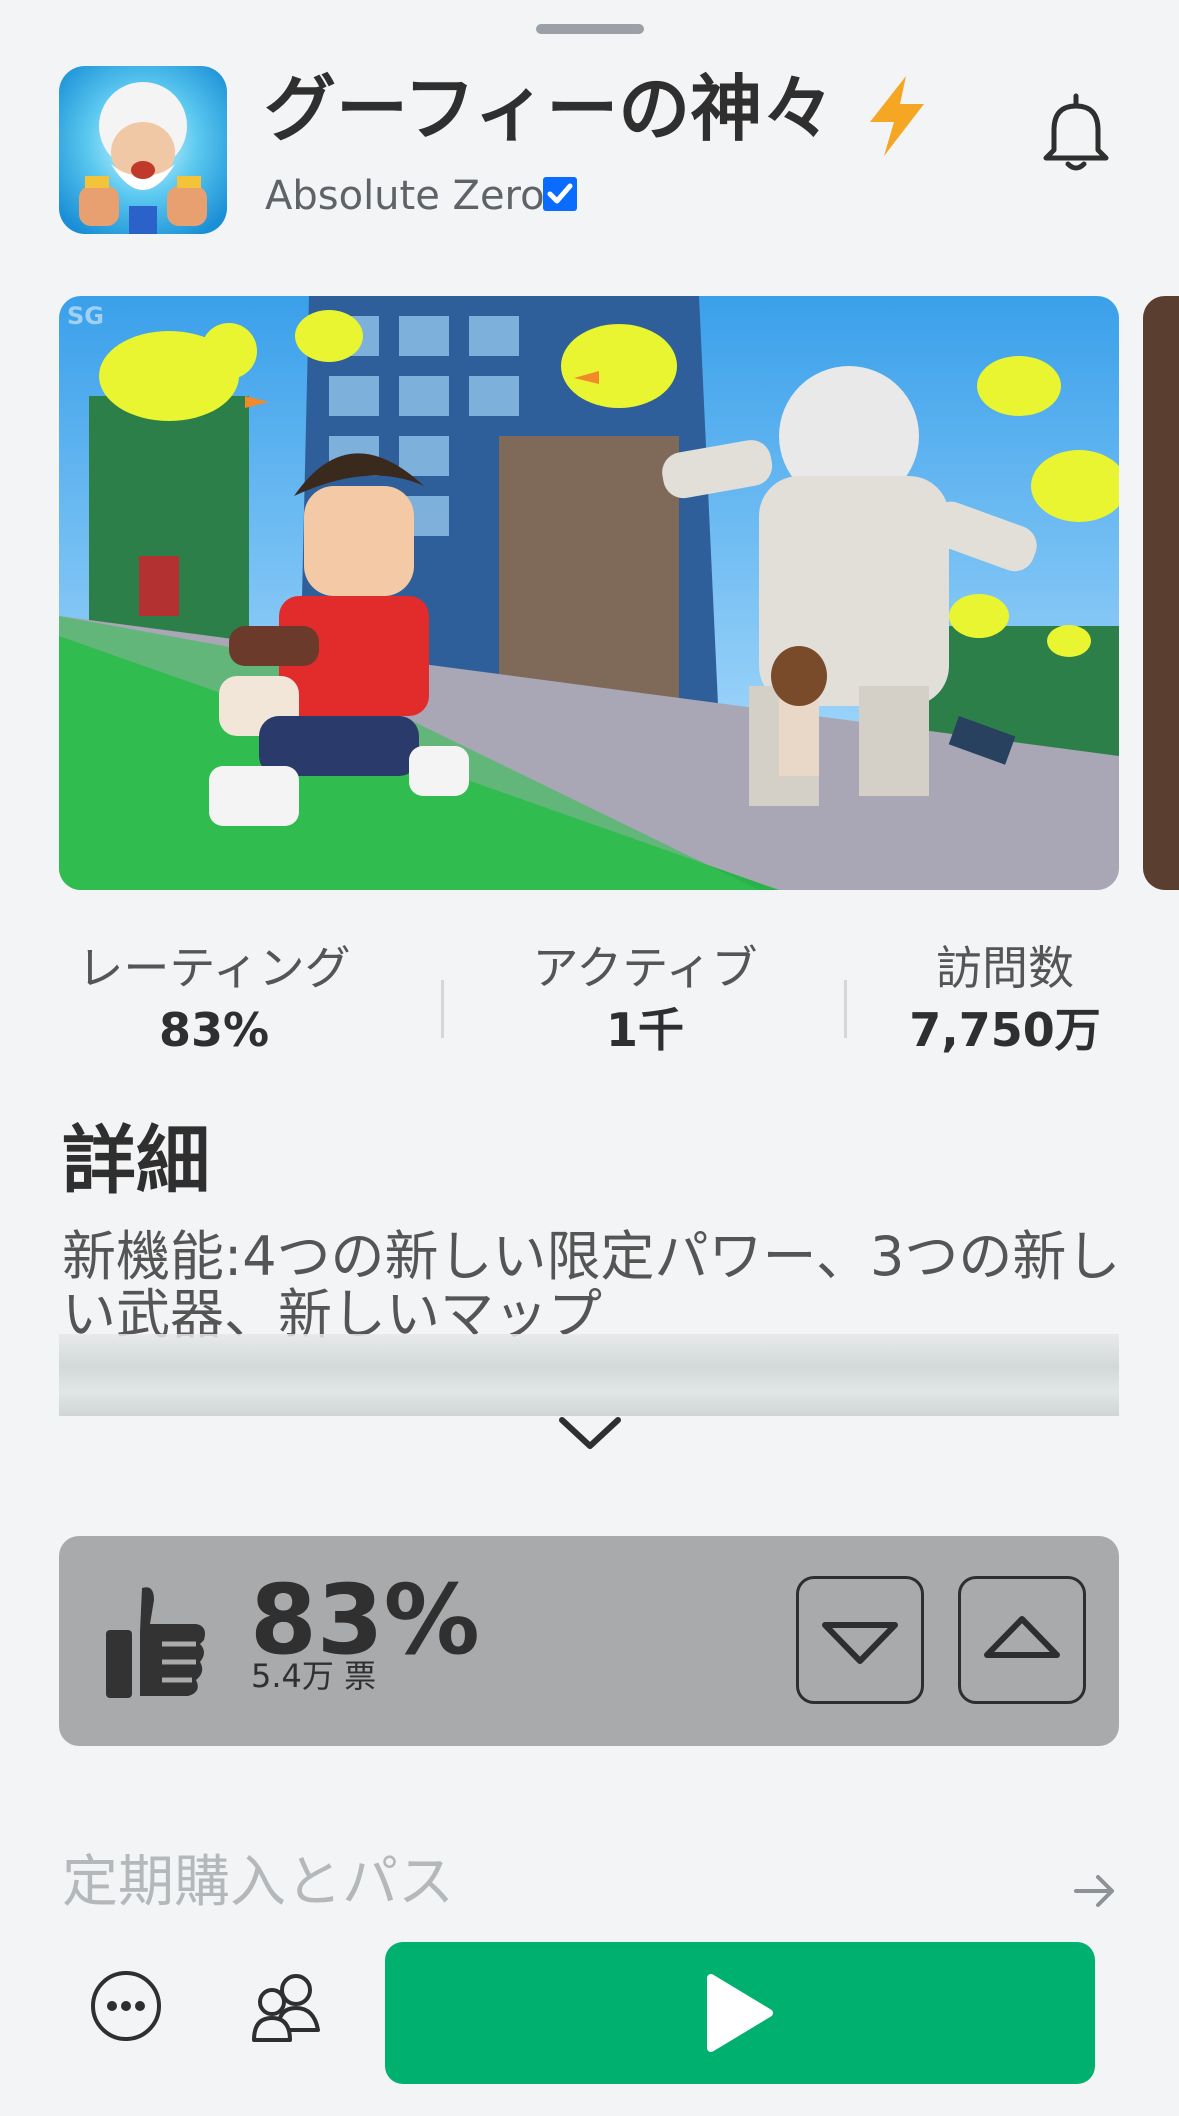 The height and width of the screenshot is (2116, 1179). What do you see at coordinates (645, 968) in the screenshot?
I see `stat-active-label: アクティブ` at bounding box center [645, 968].